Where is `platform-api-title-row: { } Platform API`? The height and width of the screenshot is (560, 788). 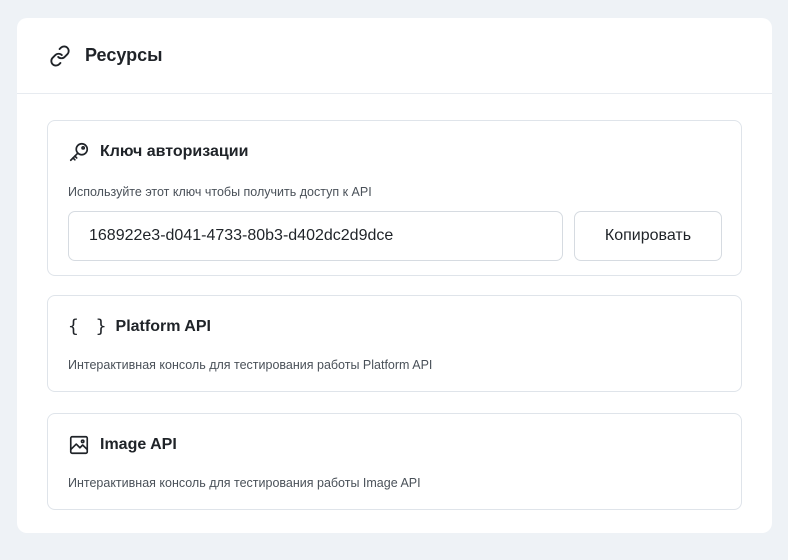 platform-api-title-row: { } Platform API is located at coordinates (139, 326).